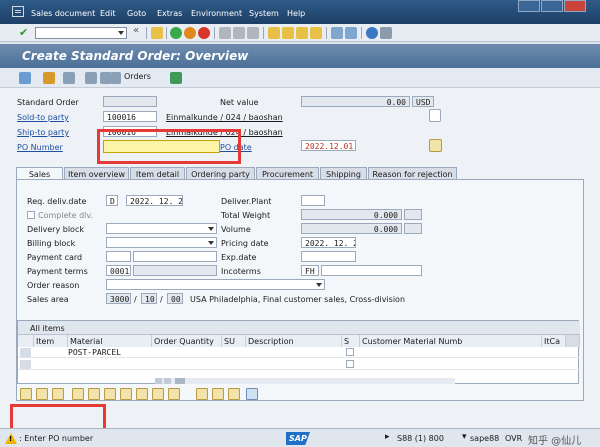 Image resolution: width=600 pixels, height=447 pixels. I want to click on save-icon, so click(157, 33).